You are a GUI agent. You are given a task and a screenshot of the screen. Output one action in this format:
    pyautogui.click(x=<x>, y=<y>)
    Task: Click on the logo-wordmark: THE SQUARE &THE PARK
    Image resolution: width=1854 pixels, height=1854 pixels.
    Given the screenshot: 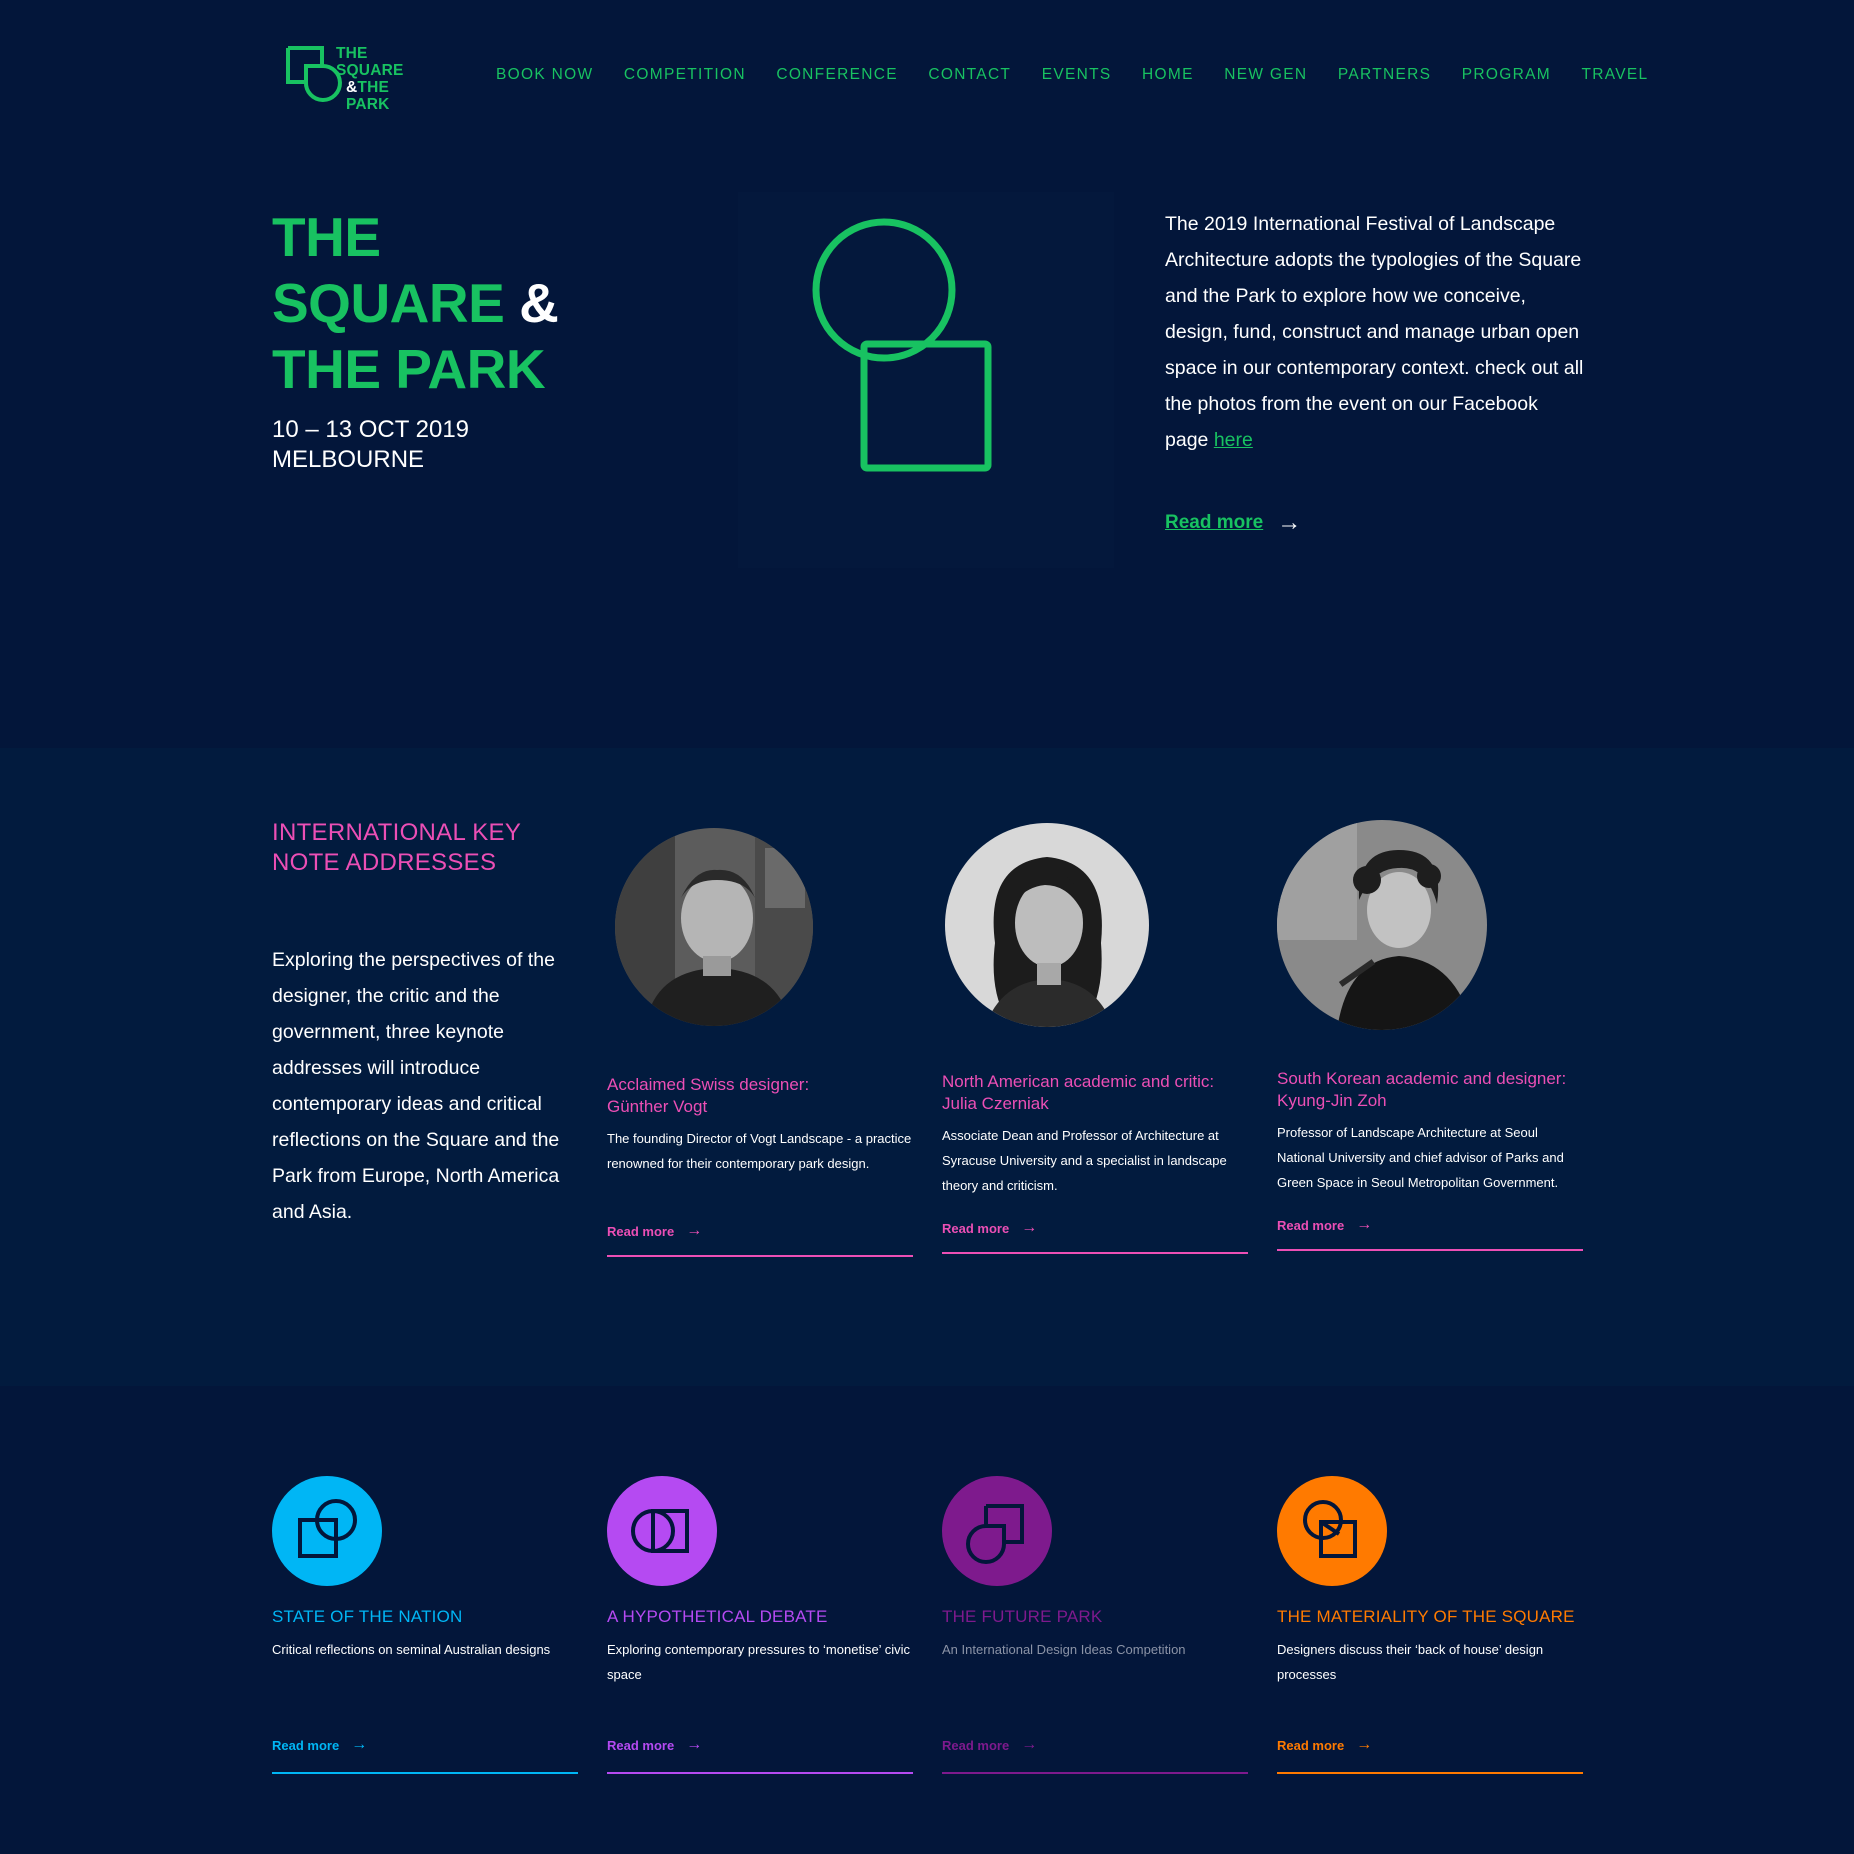 What is the action you would take?
    pyautogui.click(x=370, y=79)
    